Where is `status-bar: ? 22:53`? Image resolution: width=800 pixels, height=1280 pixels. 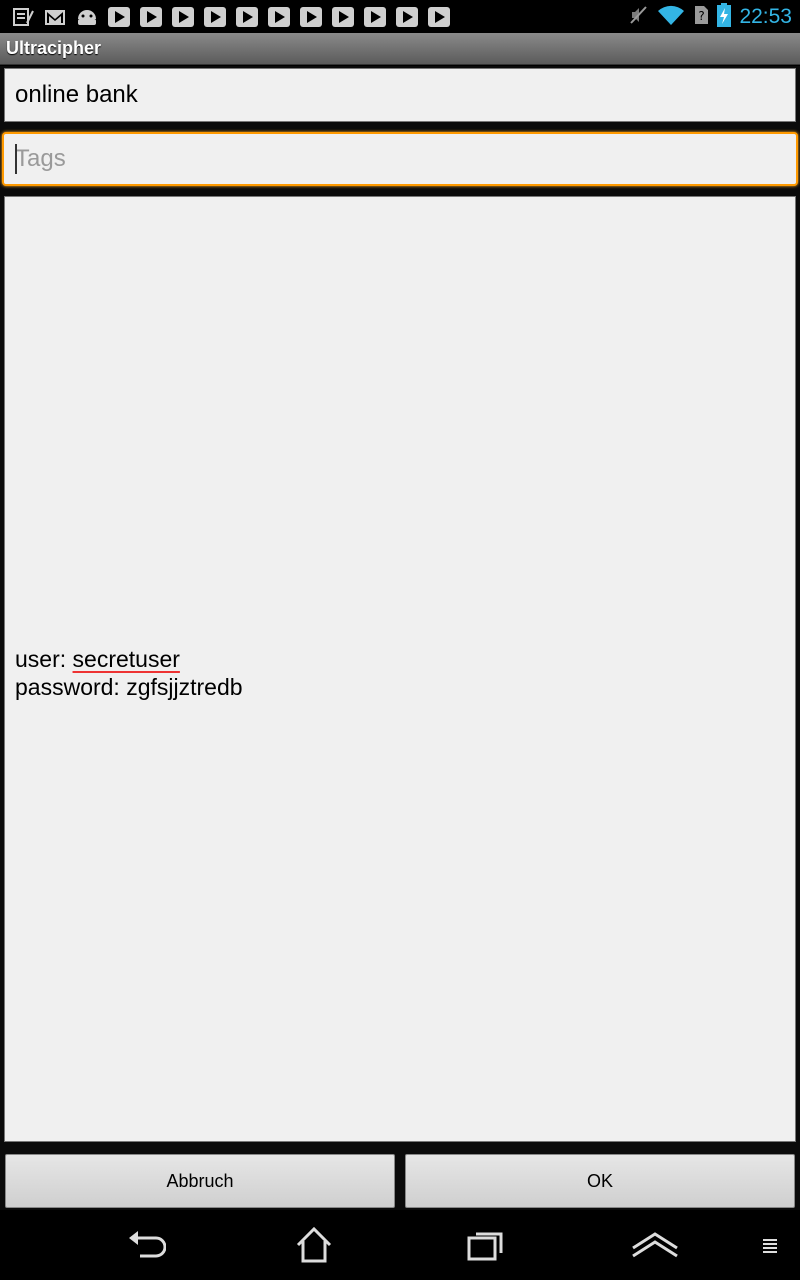
status-bar: ? 22:53 is located at coordinates (400, 16).